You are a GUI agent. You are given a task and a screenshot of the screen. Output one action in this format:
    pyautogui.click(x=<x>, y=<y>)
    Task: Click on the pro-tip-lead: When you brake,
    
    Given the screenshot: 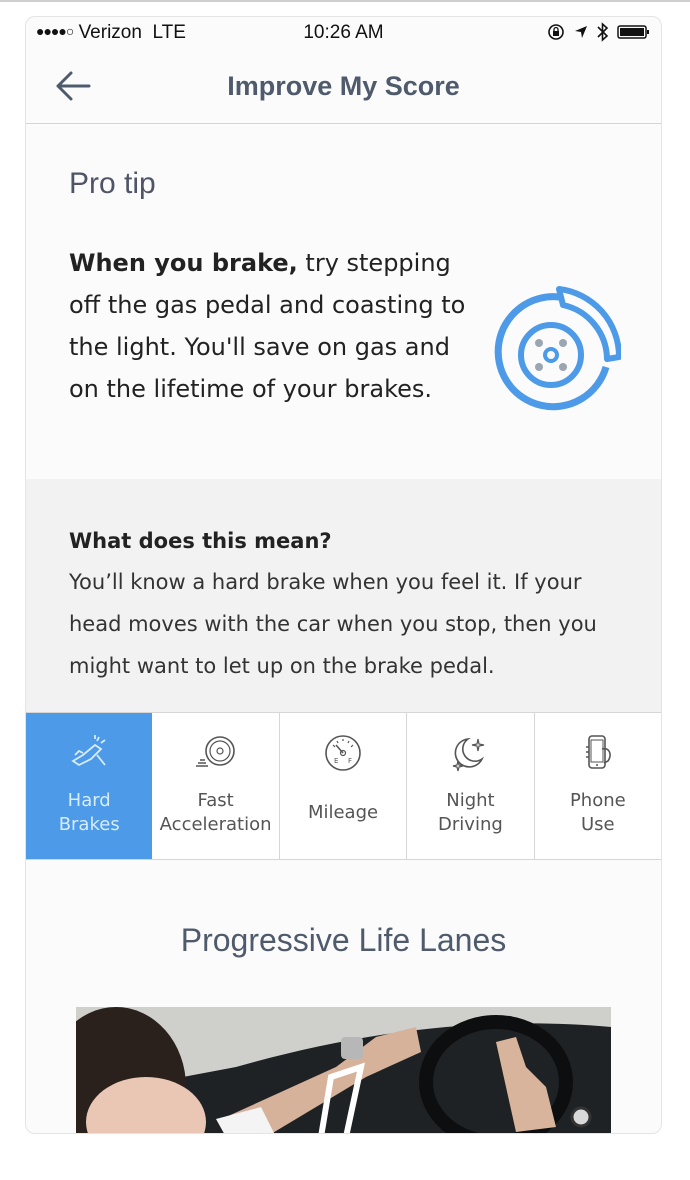 What is the action you would take?
    pyautogui.click(x=183, y=263)
    